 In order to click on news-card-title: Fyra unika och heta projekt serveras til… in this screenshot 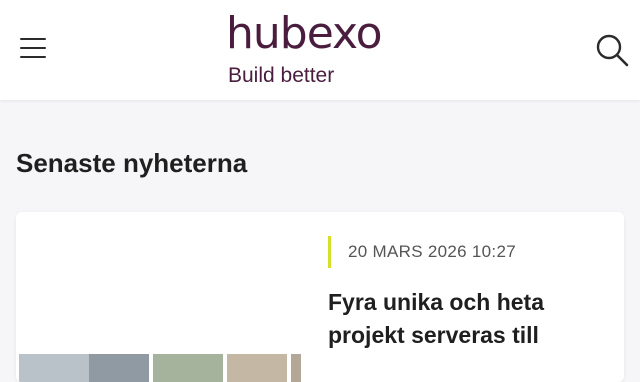, I will do `click(468, 319)`.